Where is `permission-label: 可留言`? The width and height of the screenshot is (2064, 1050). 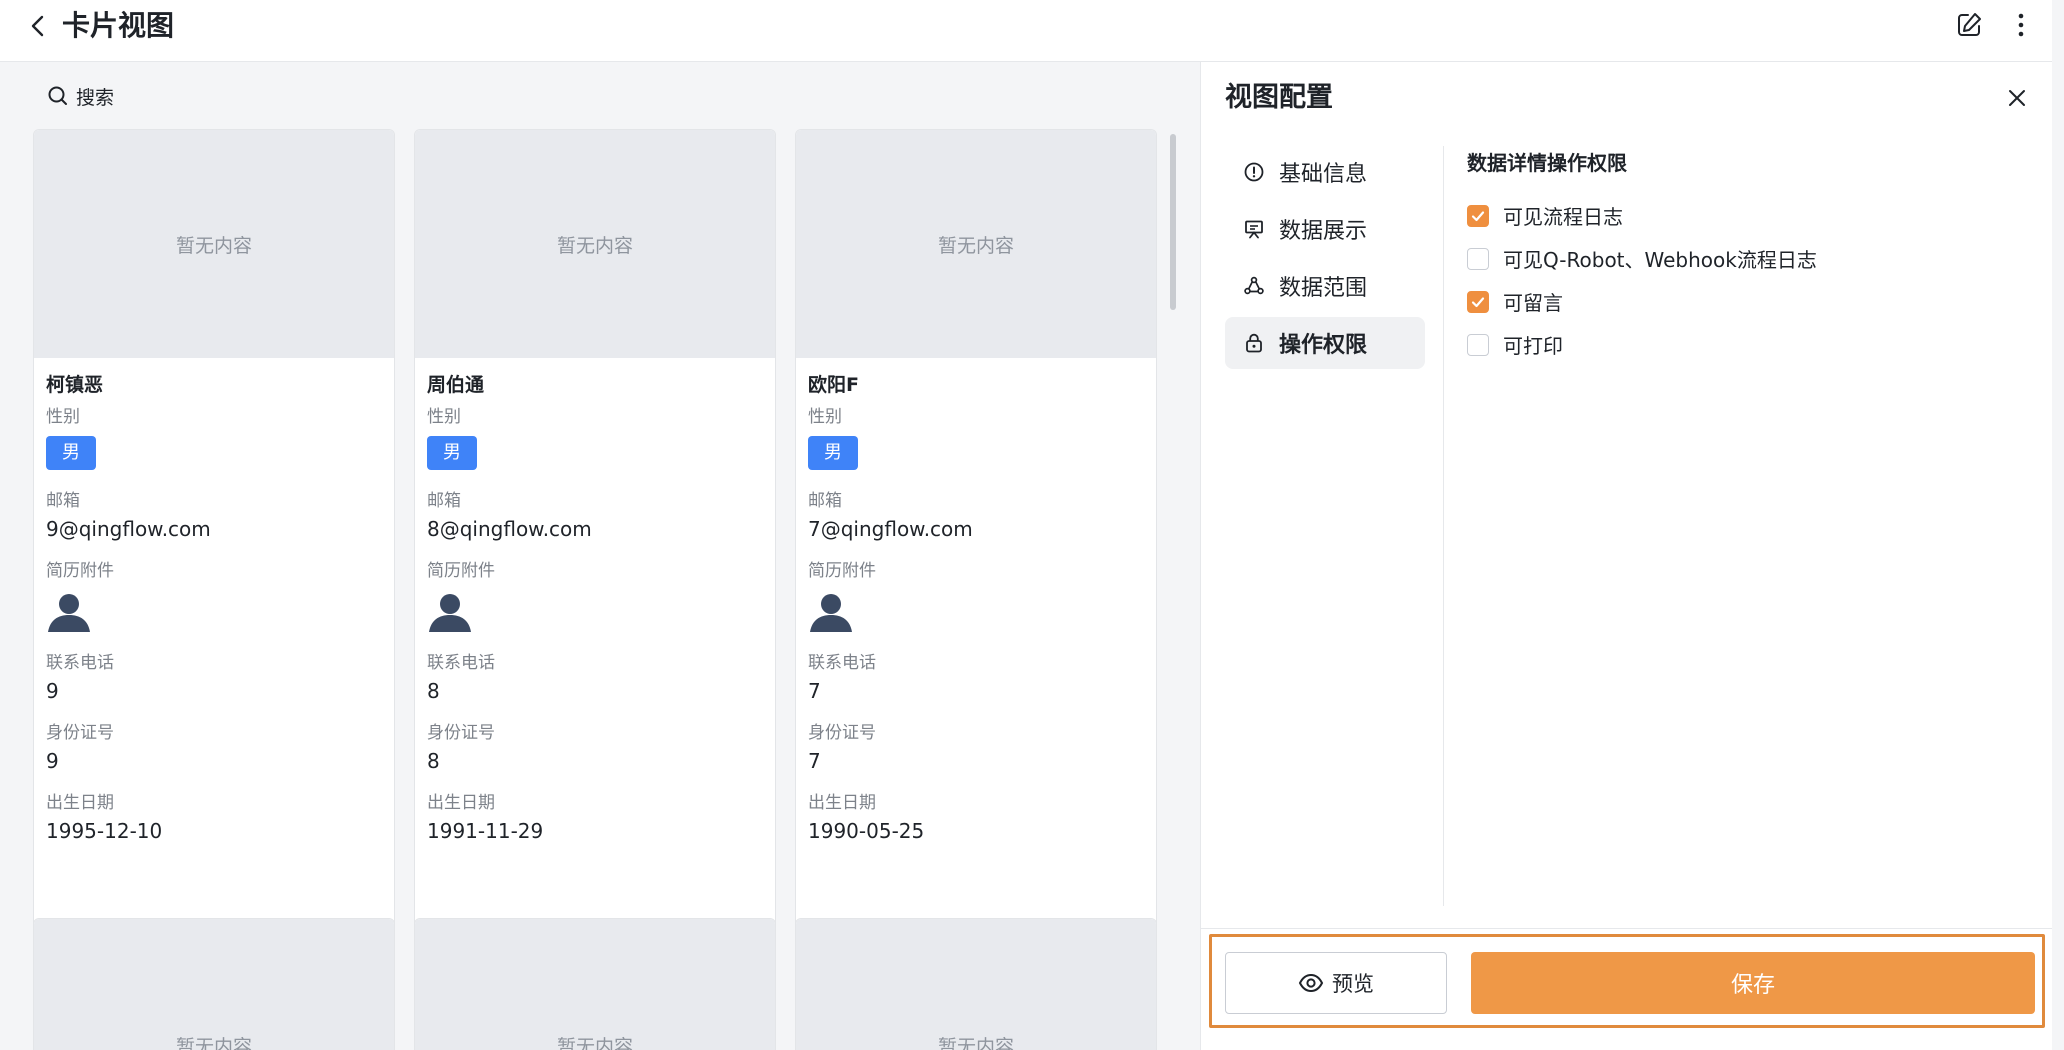
permission-label: 可留言 is located at coordinates (1533, 303).